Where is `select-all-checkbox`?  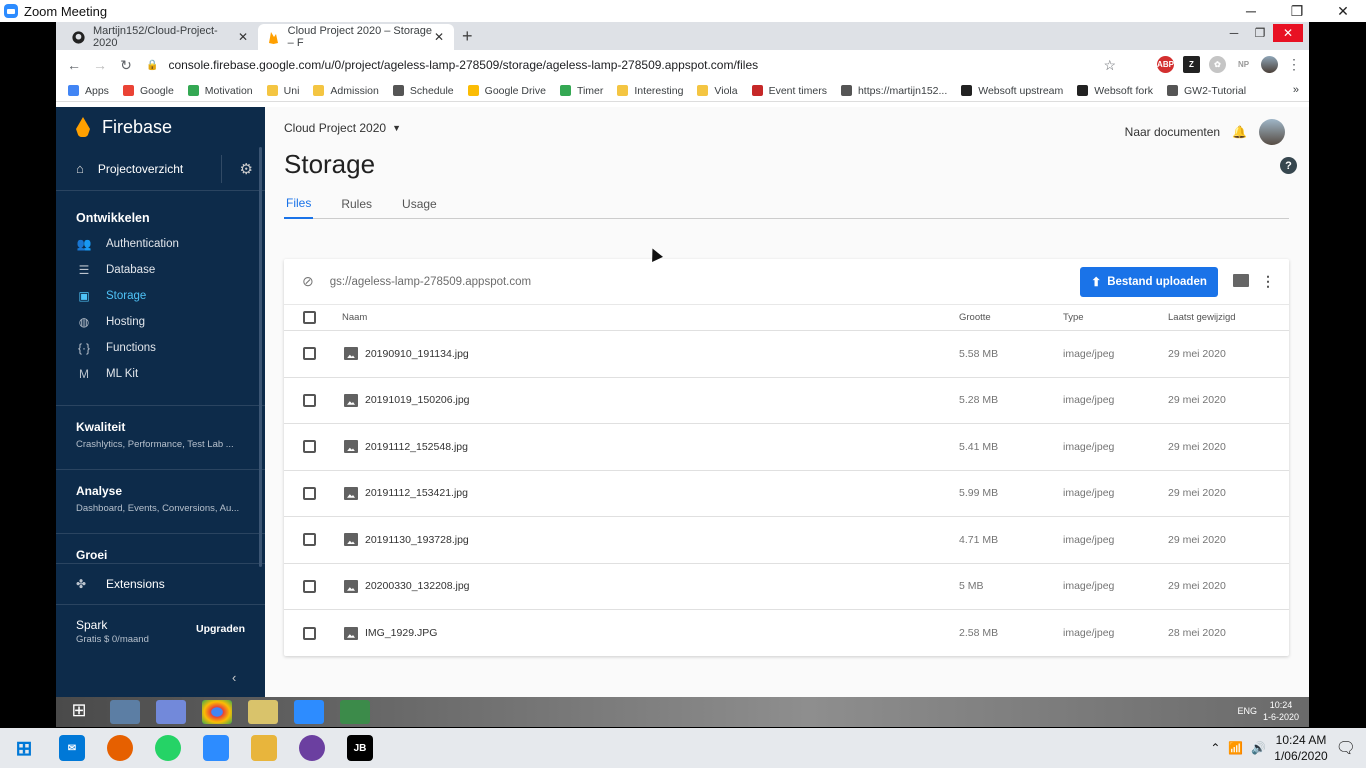 select-all-checkbox is located at coordinates (309, 317).